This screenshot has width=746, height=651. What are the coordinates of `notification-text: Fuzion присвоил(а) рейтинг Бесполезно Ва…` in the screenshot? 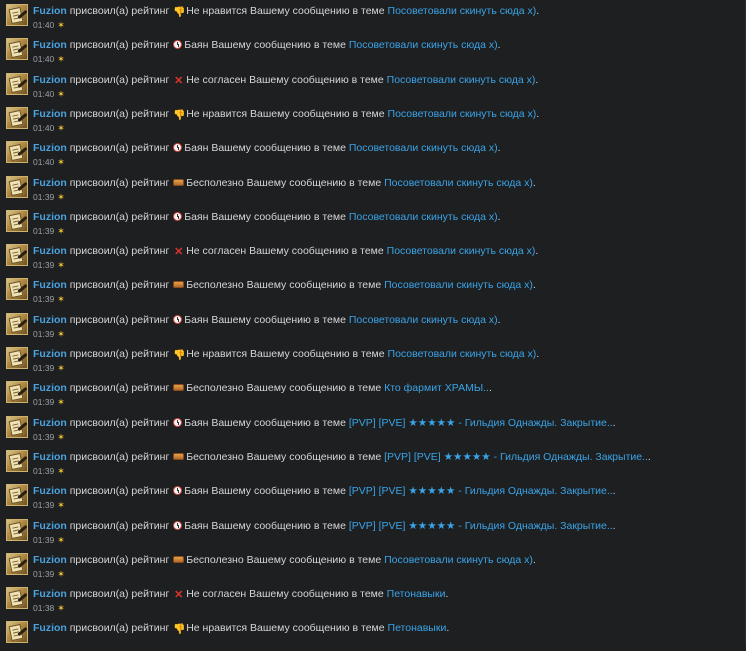 It's located at (284, 183).